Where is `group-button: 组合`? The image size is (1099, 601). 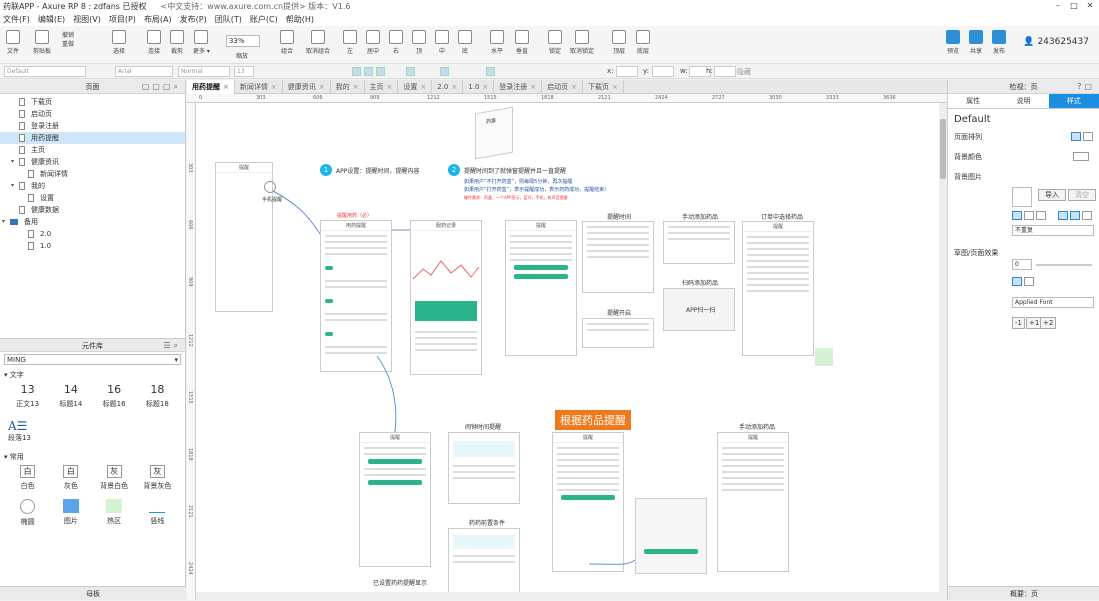
group-button: 组合 is located at coordinates (287, 42).